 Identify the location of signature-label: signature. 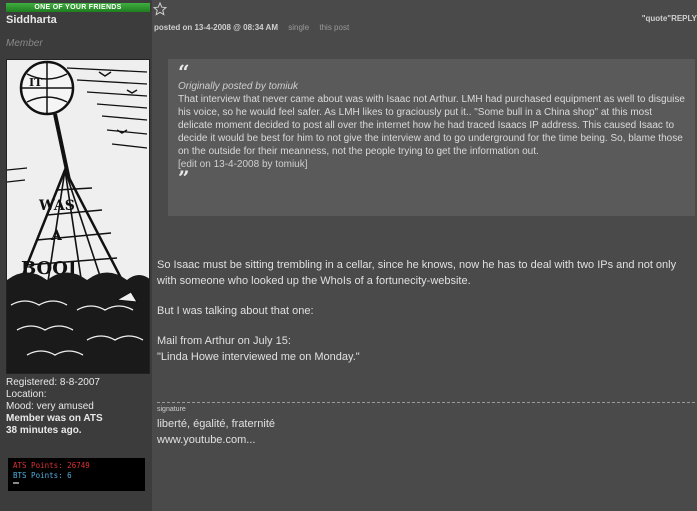
(171, 409).